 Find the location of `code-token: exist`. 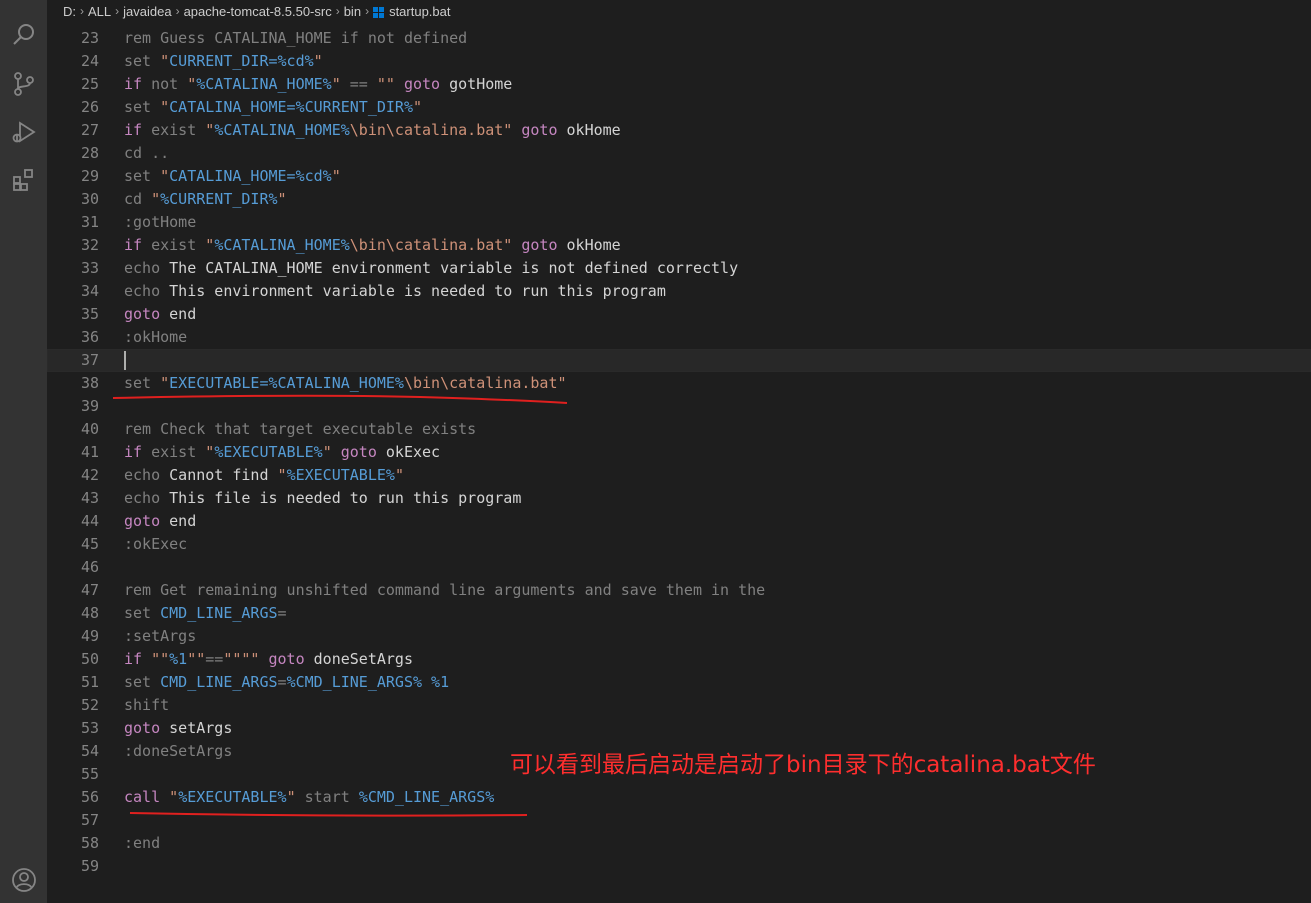

code-token: exist is located at coordinates (174, 452).